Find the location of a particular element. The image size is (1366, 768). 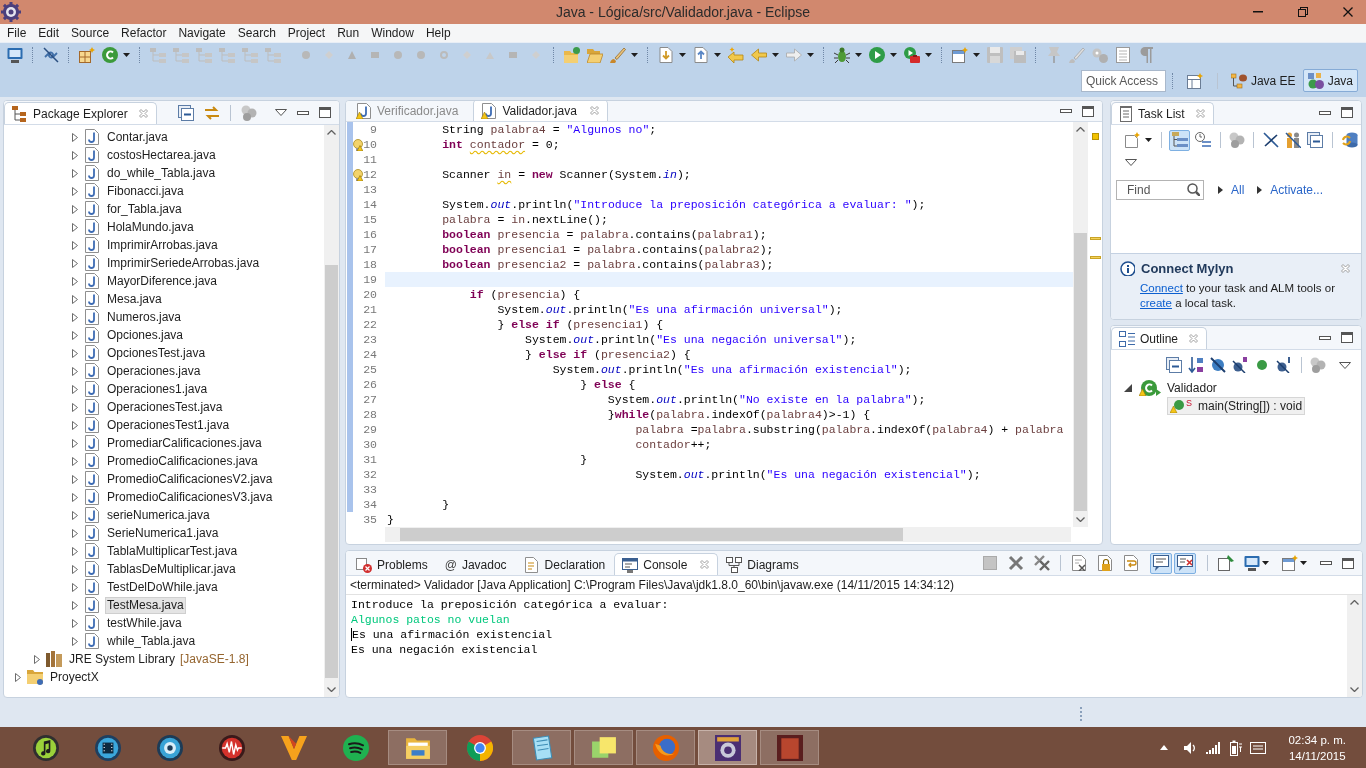

speaker-icon is located at coordinates (1191, 747).